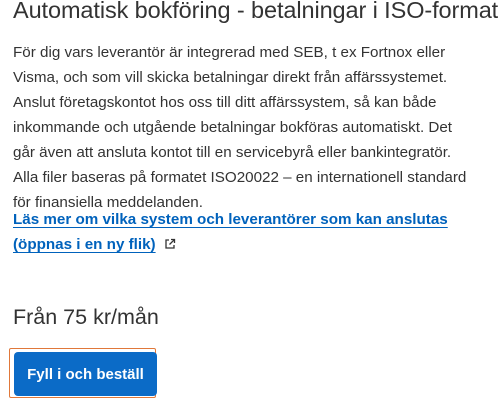 Image resolution: width=501 pixels, height=405 pixels. I want to click on read-more-second-row: (öppnas i en ny flik), so click(248, 244).